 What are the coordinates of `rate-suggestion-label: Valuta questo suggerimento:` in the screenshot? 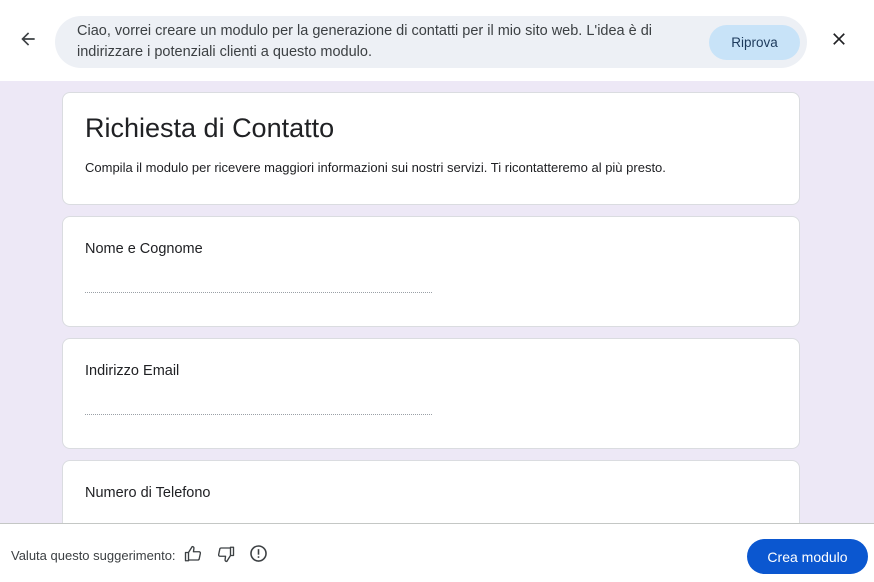 It's located at (93, 555).